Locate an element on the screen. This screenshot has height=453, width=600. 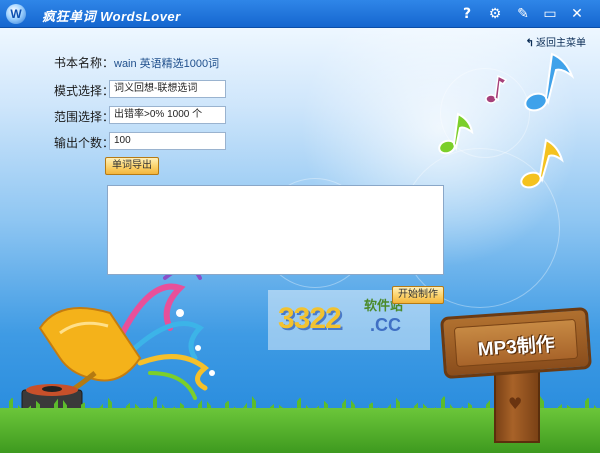
gramophone-icon is located at coordinates (81, 360).